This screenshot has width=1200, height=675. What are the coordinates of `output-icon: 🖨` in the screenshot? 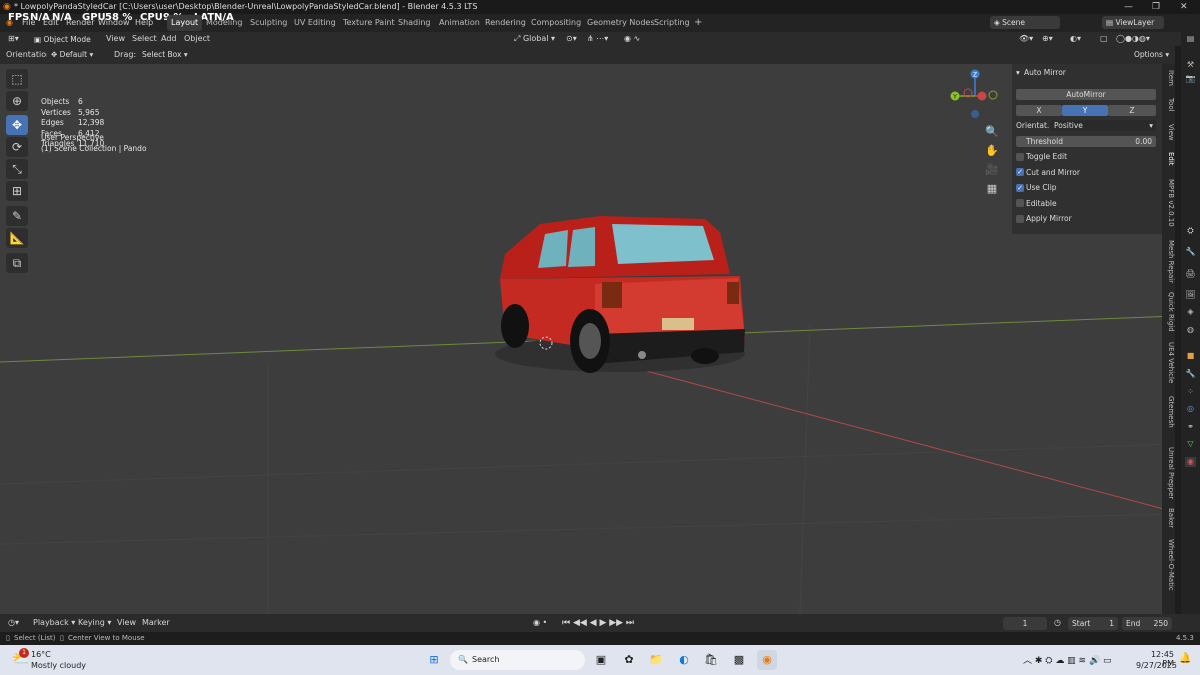 It's located at (1190, 274).